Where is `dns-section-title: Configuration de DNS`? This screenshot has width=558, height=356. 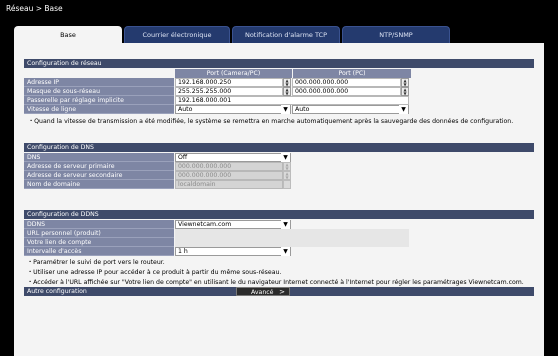 dns-section-title: Configuration de DNS is located at coordinates (279, 147).